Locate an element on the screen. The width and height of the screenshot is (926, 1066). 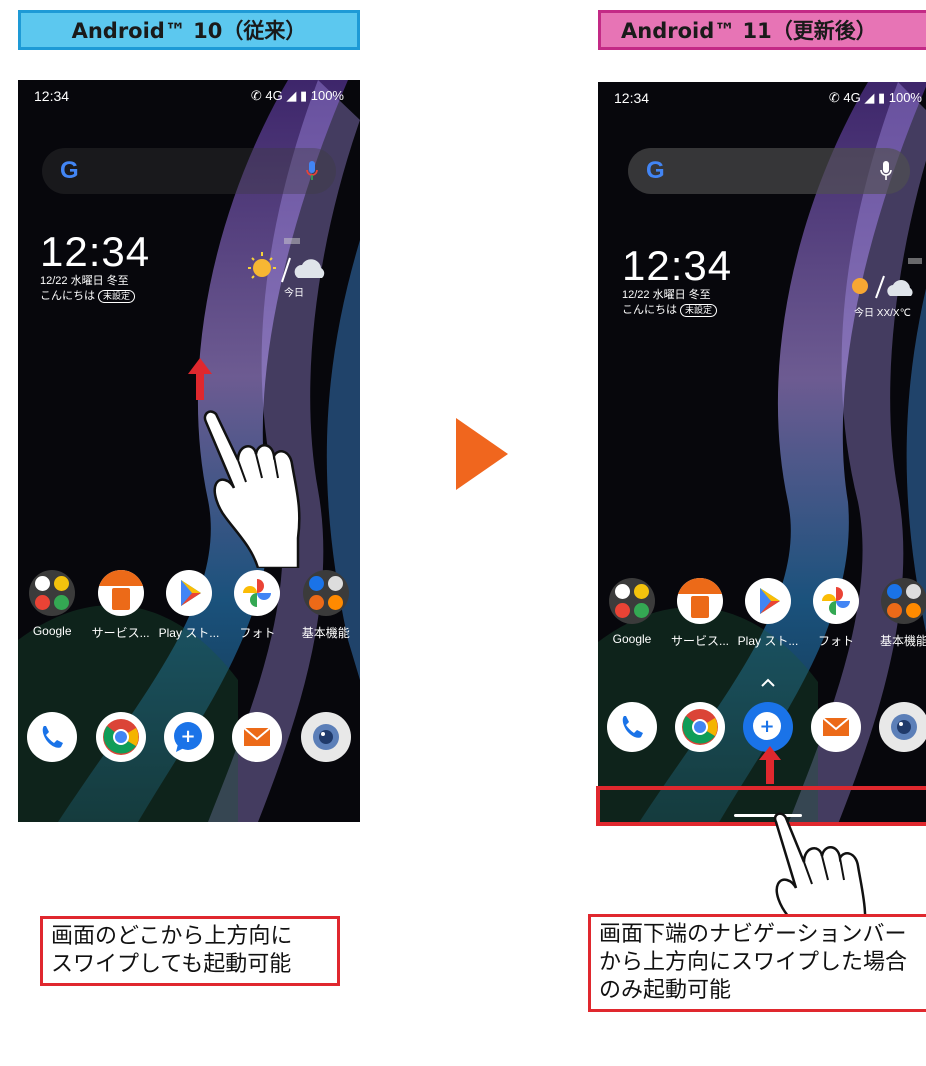
caption-line: 画面のどこから上方向に is located at coordinates (172, 936).